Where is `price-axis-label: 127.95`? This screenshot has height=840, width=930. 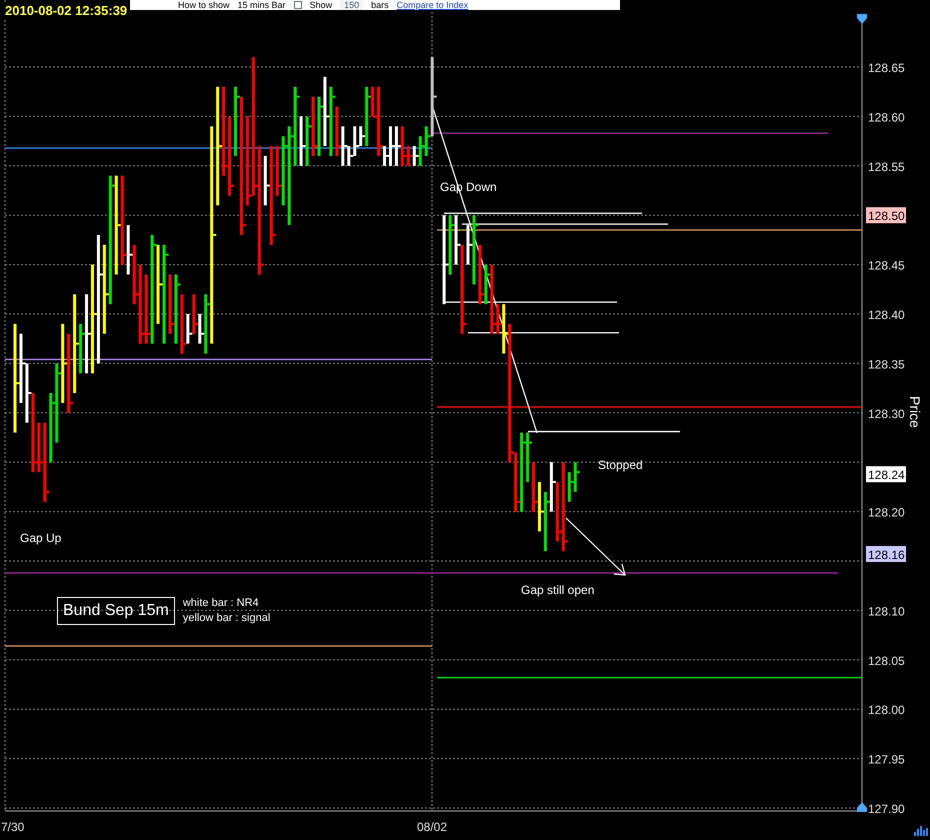 price-axis-label: 127.95 is located at coordinates (886, 759).